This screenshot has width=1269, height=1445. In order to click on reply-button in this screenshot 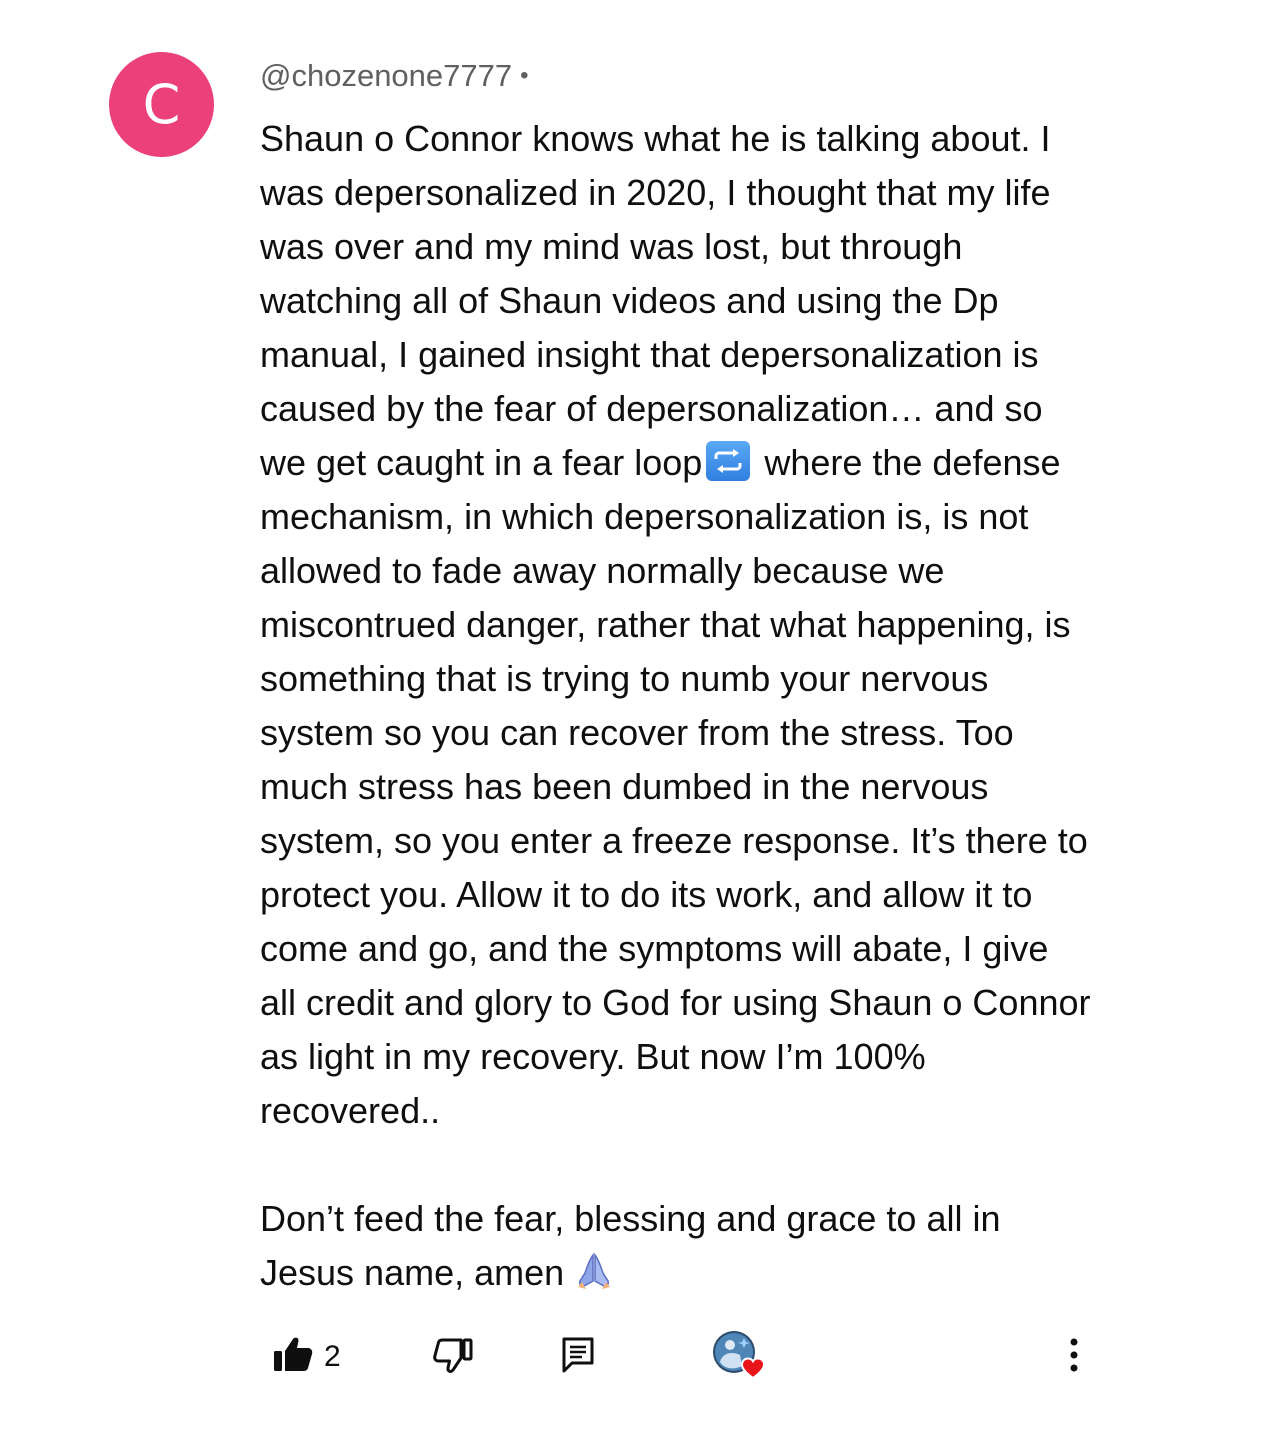, I will do `click(578, 1357)`.